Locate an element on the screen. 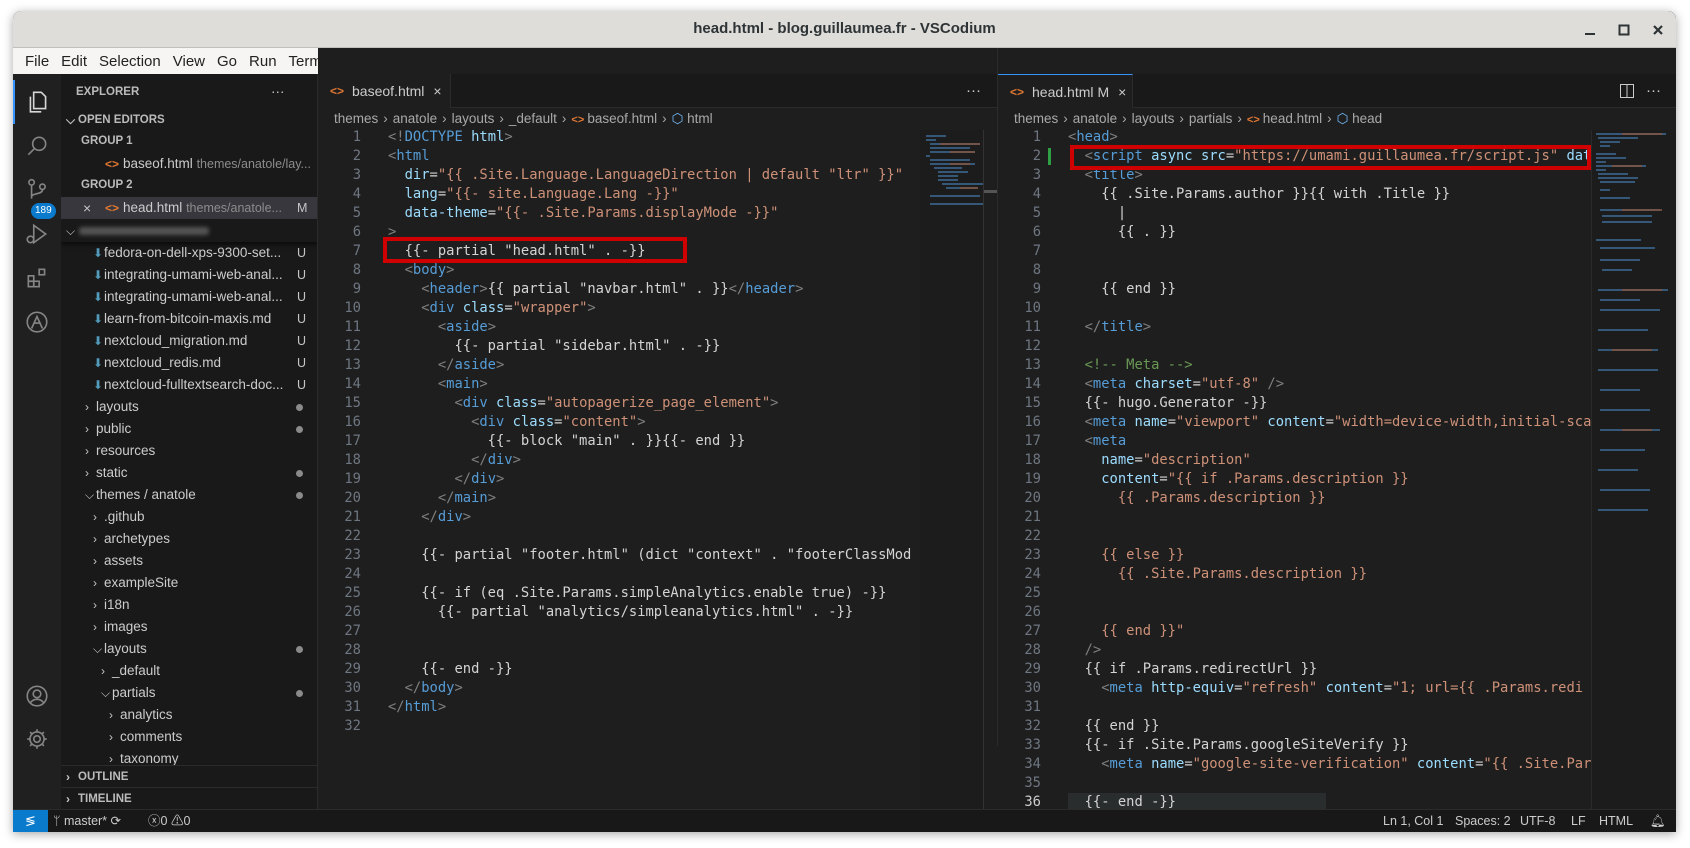 The image size is (1690, 848). code-line: 7 is located at coordinates (1337, 251).